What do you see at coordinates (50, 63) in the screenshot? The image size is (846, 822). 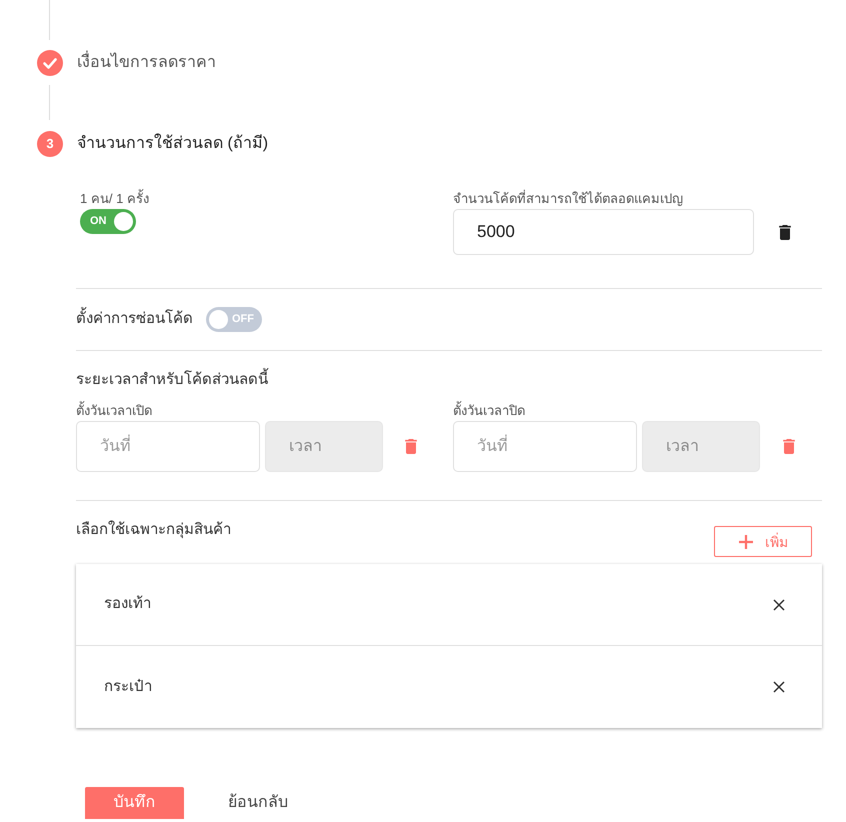 I see `check-circle-icon` at bounding box center [50, 63].